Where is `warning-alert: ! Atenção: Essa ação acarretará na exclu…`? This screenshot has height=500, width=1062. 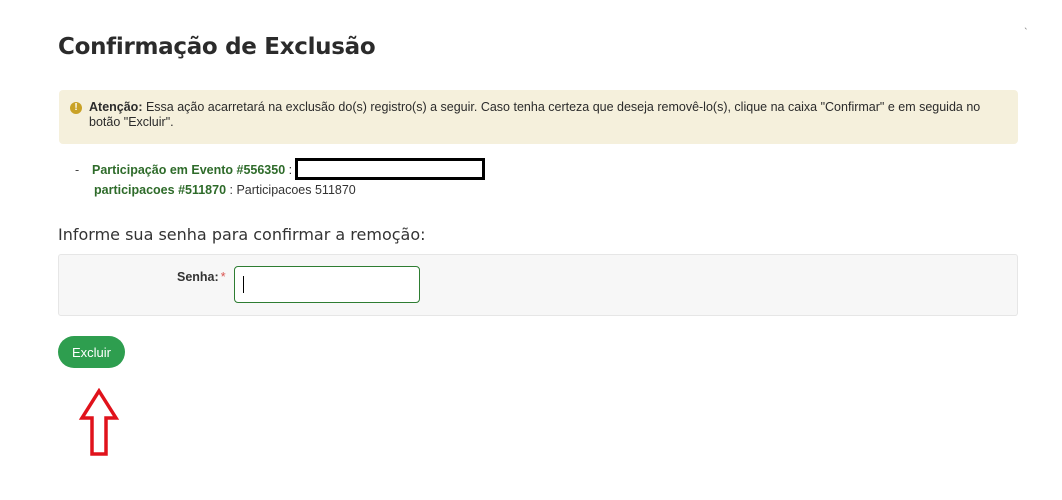
warning-alert: ! Atenção: Essa ação acarretará na exclu… is located at coordinates (538, 117).